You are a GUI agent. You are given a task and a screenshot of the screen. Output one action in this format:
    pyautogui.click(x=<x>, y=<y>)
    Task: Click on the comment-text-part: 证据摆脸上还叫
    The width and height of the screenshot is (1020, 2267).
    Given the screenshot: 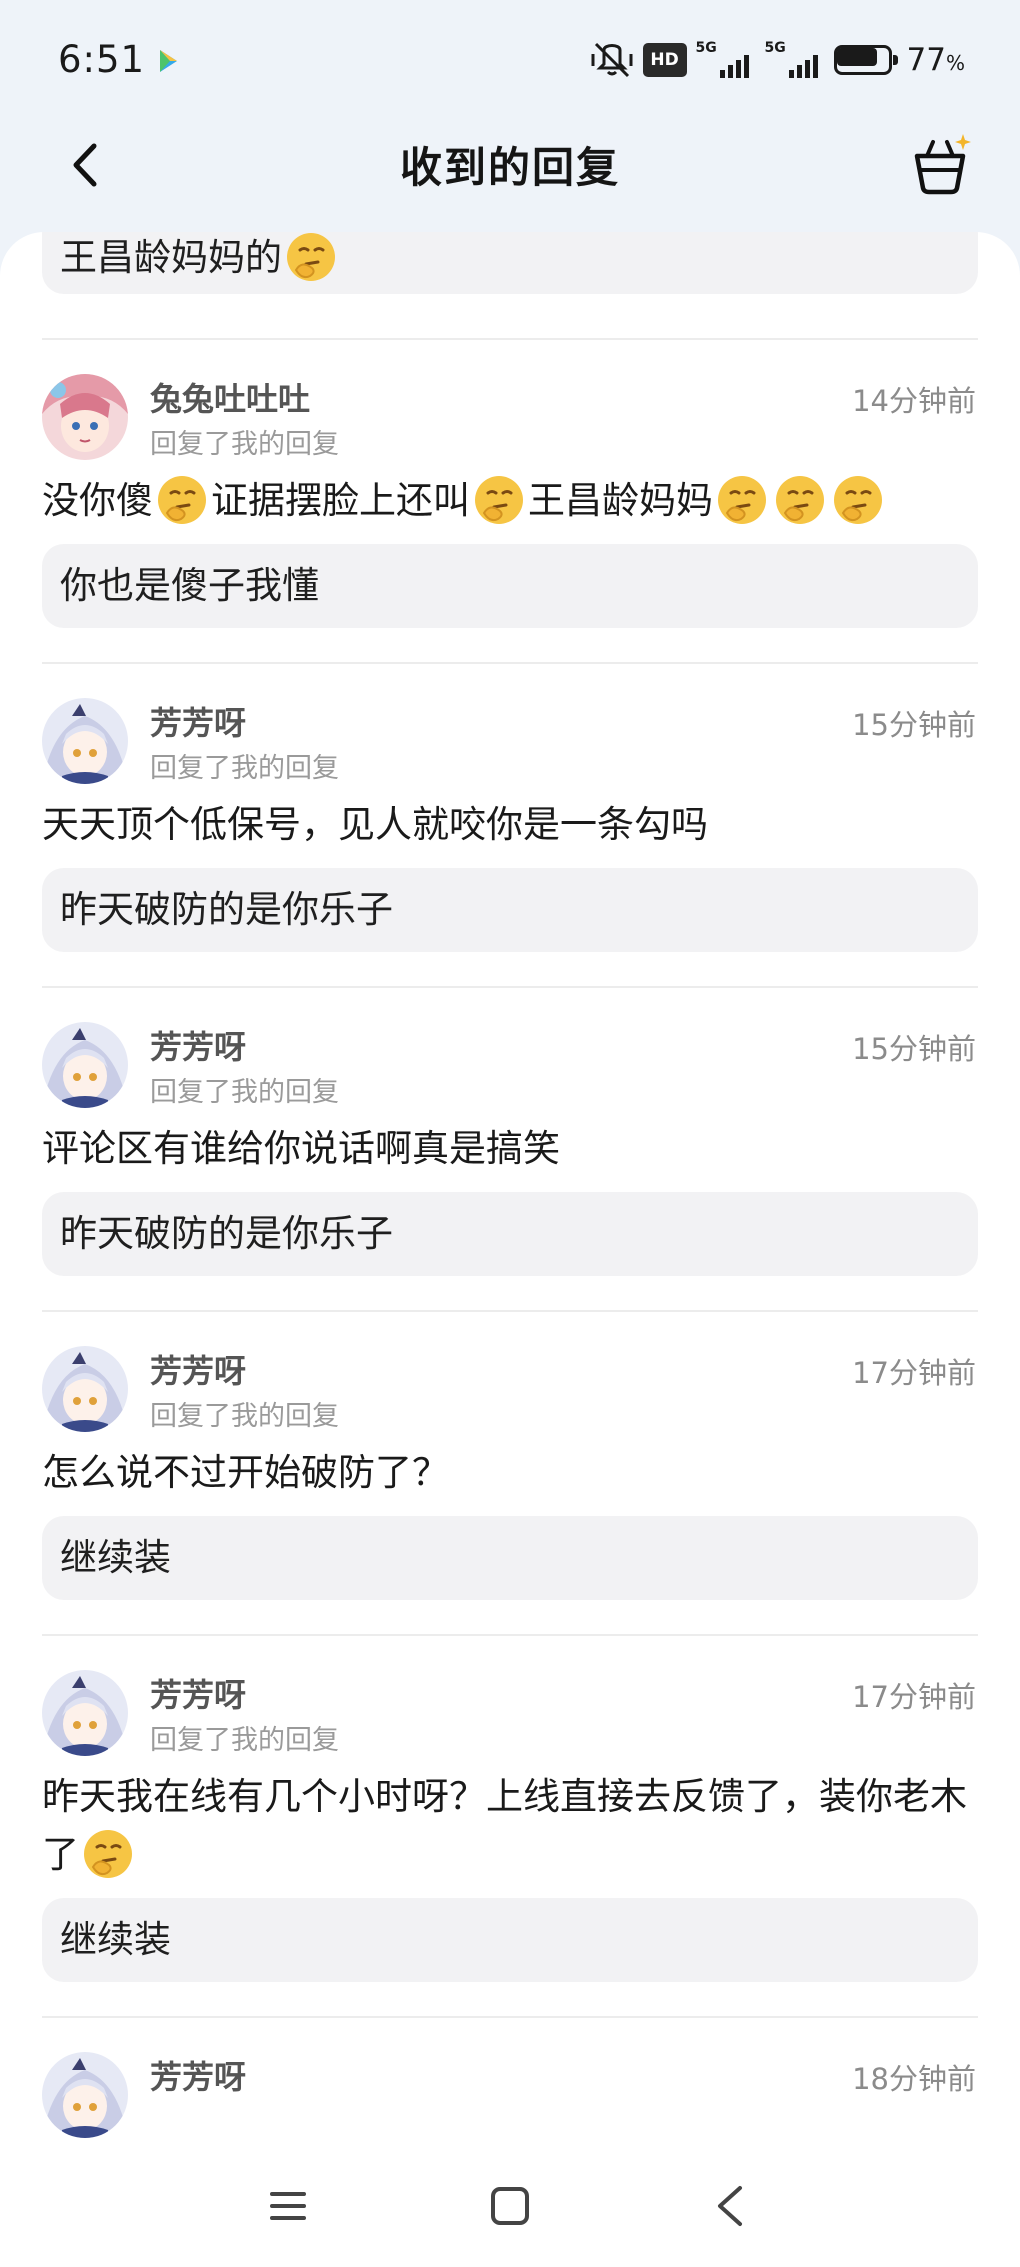 What is the action you would take?
    pyautogui.click(x=340, y=500)
    